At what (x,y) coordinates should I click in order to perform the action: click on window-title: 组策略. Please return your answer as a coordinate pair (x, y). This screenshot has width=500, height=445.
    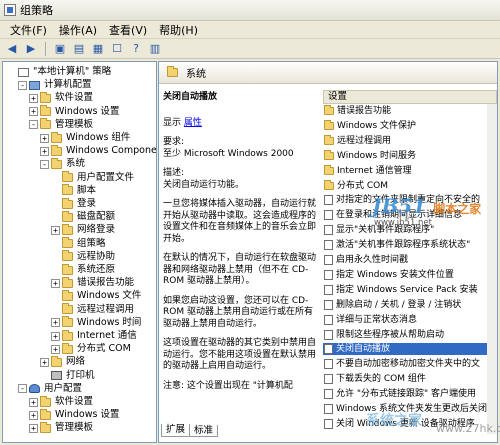
    Looking at the image, I should click on (36, 10).